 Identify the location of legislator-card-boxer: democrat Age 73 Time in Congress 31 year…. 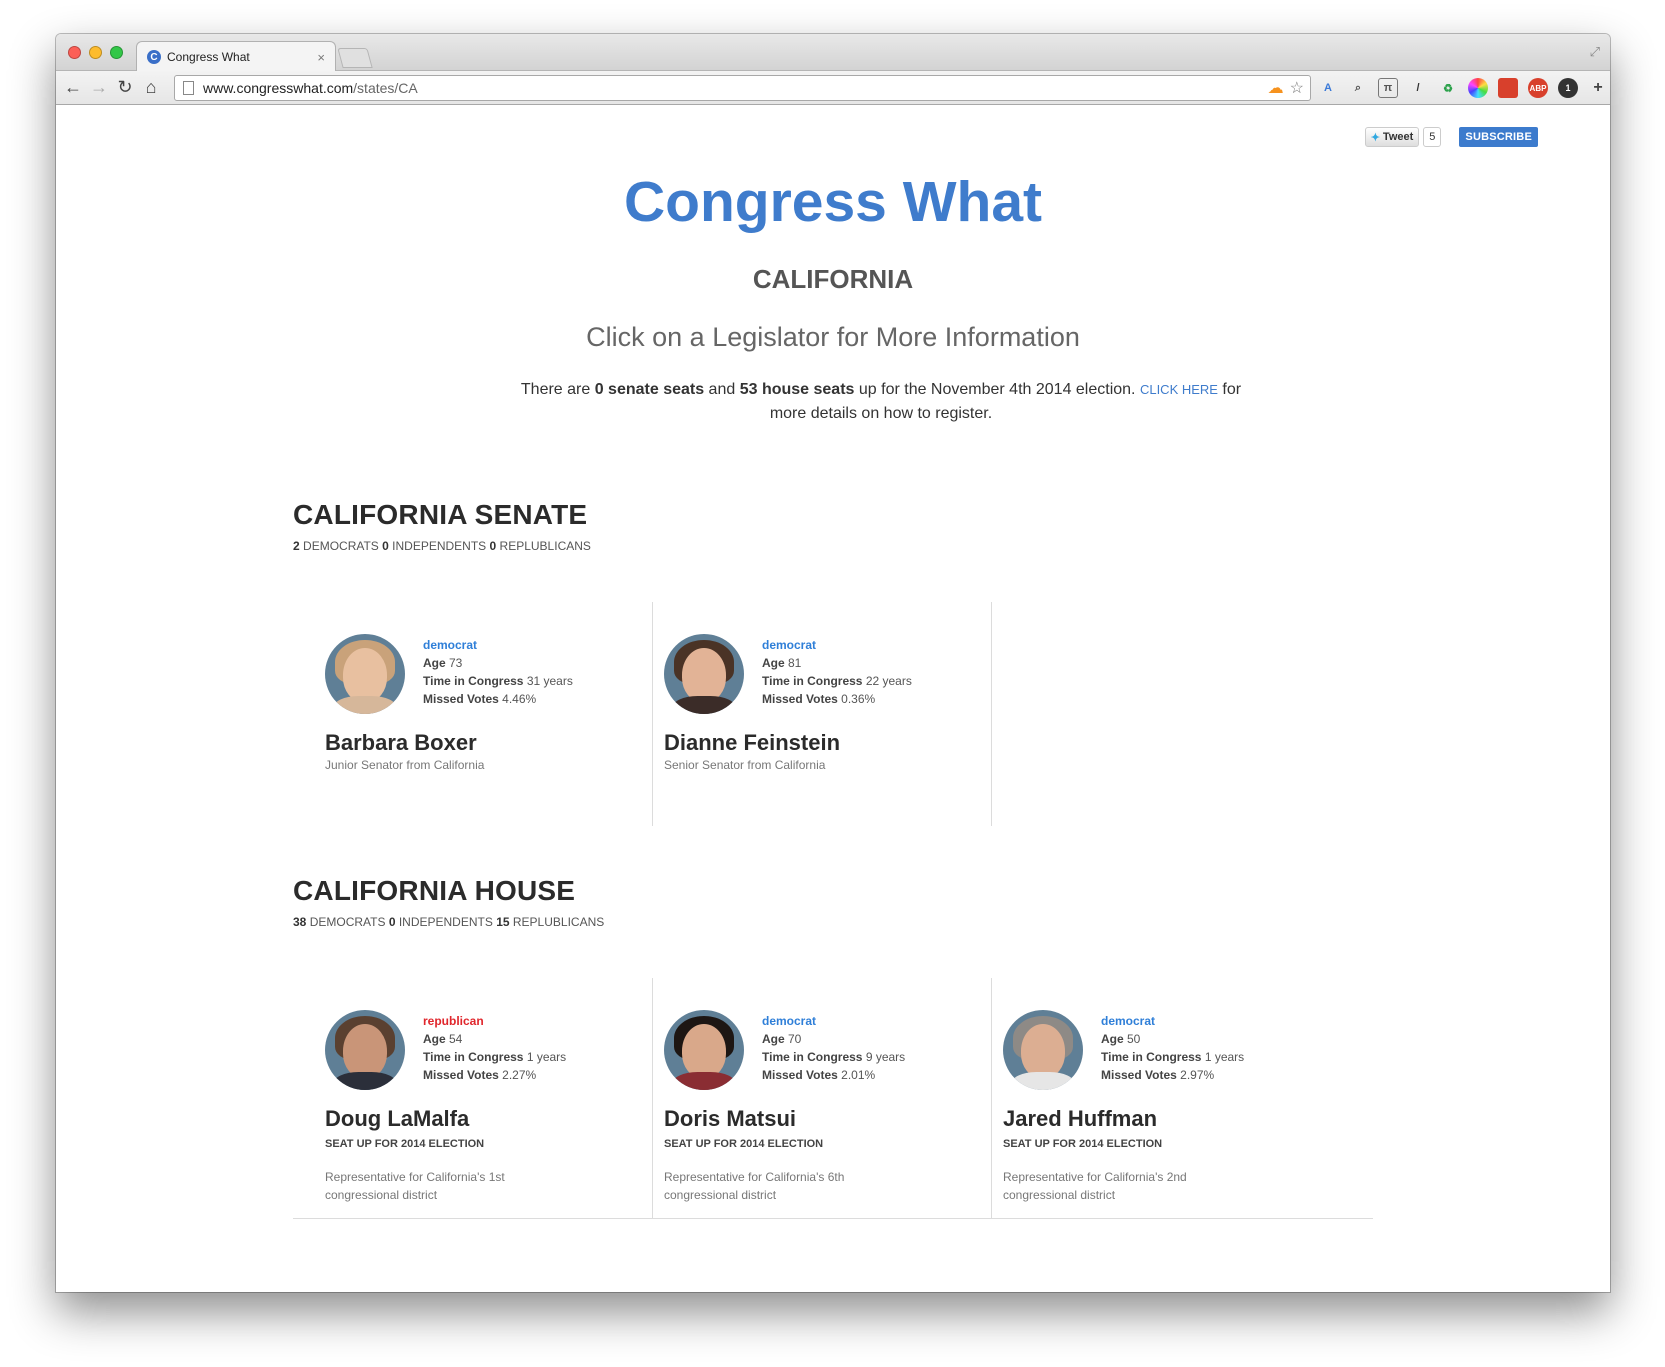
(473, 714).